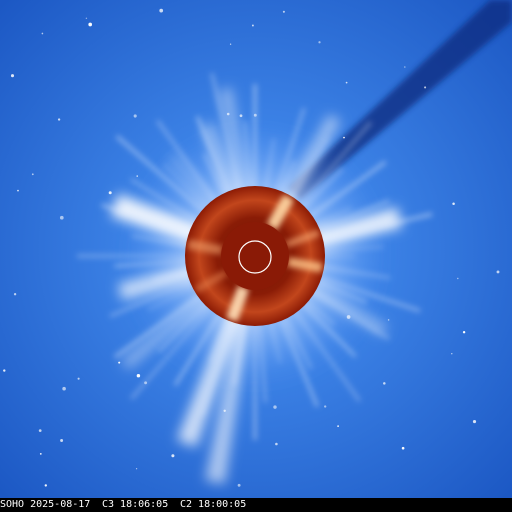  I want to click on c2-timestamp: C2 18:00:05, so click(213, 504).